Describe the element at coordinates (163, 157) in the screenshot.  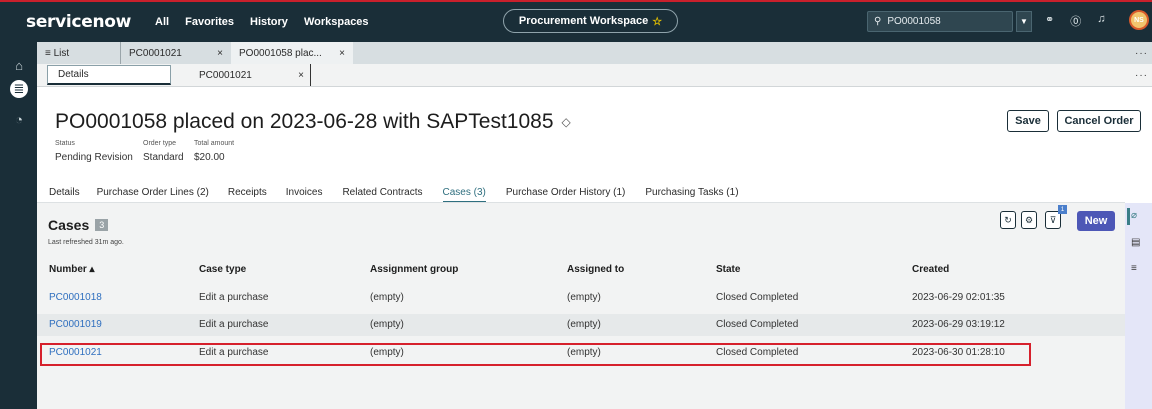
I see `order-type-value: Standard` at that location.